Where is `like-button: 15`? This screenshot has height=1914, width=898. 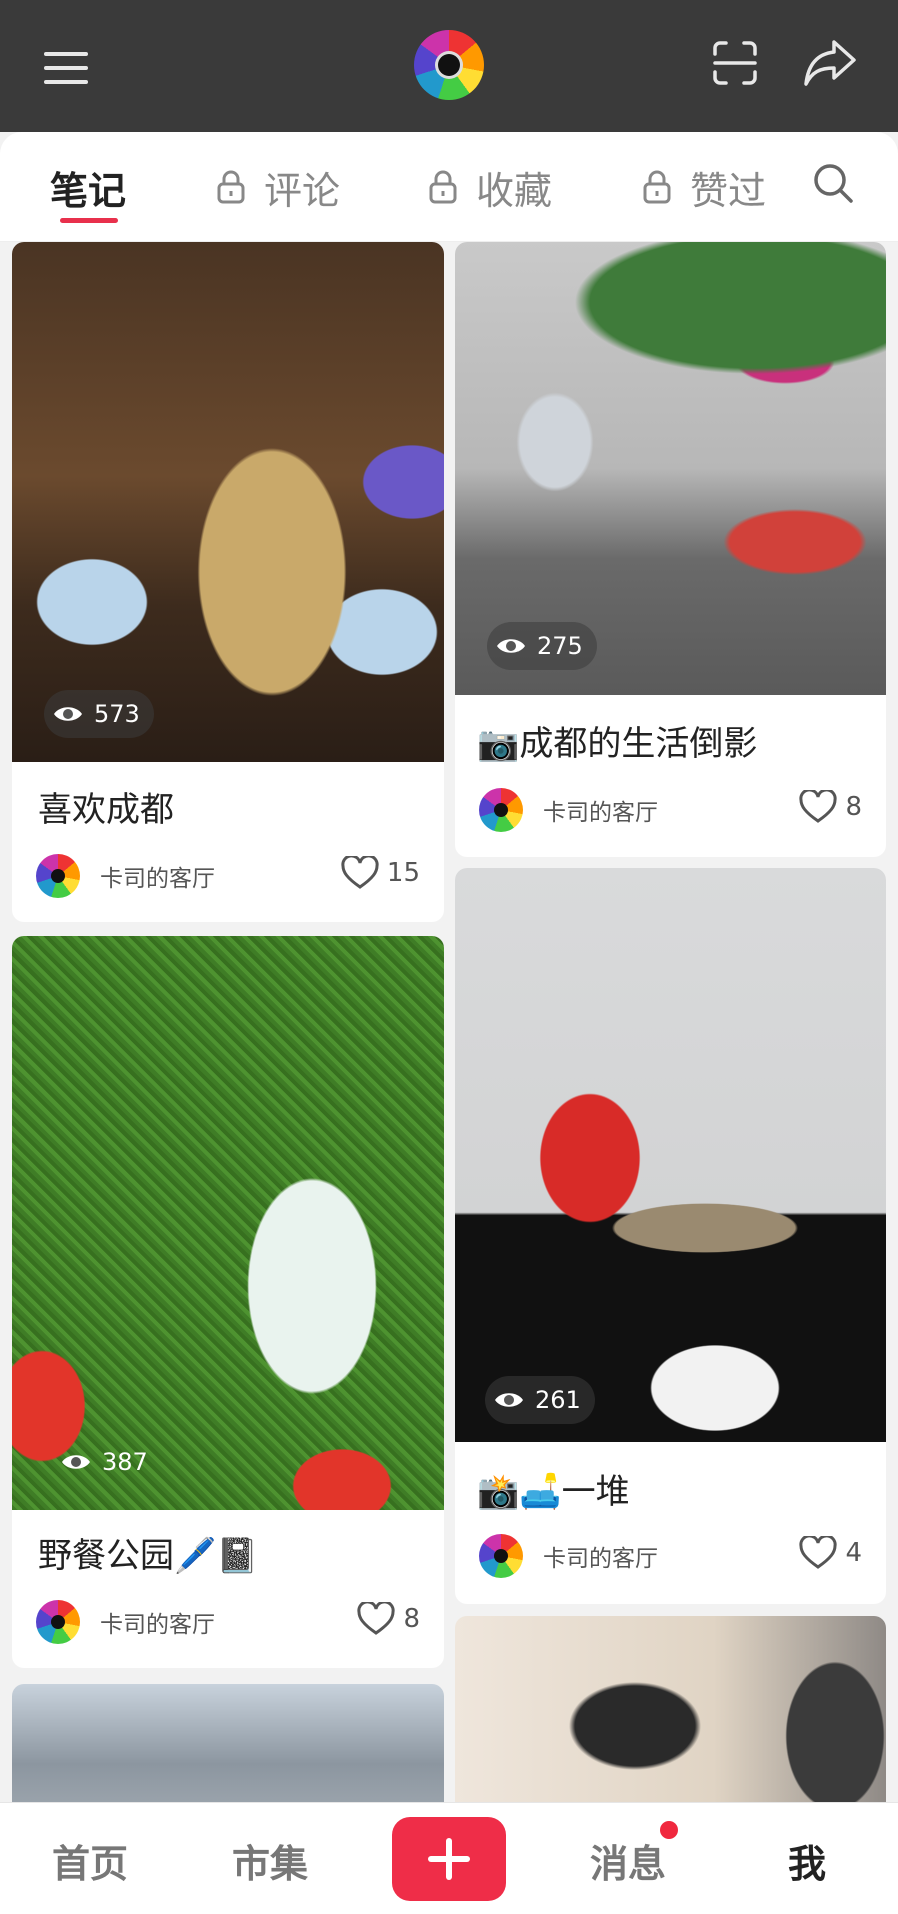
like-button: 15 is located at coordinates (380, 873).